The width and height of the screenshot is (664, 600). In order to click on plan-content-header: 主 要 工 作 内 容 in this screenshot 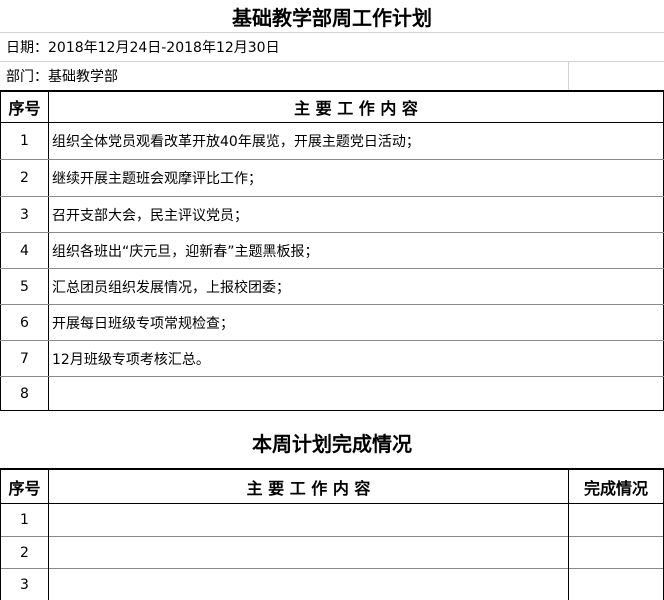, I will do `click(356, 108)`.